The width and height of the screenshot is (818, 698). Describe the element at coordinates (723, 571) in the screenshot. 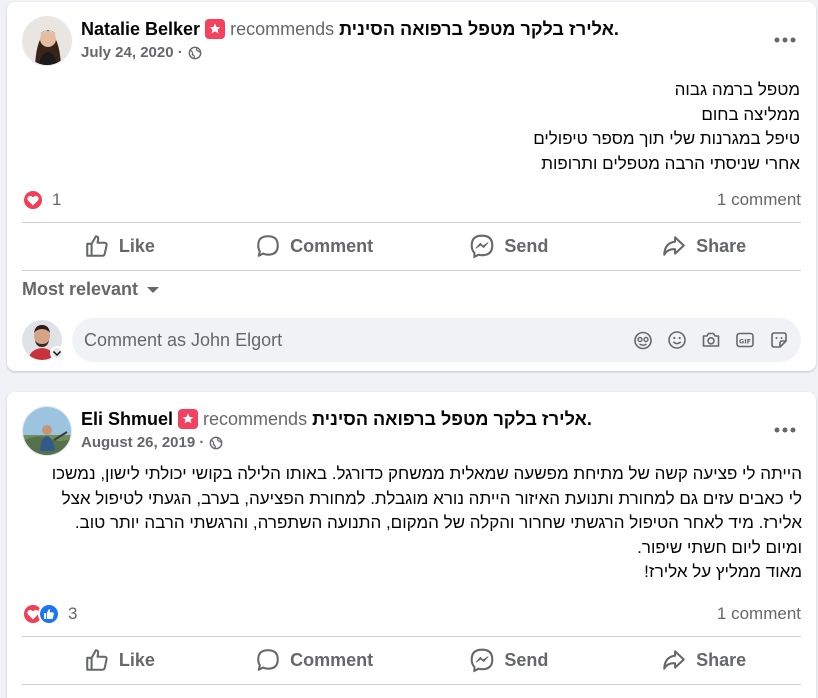

I see `post-text-line: מאוד ממליץ על אלירז!` at that location.